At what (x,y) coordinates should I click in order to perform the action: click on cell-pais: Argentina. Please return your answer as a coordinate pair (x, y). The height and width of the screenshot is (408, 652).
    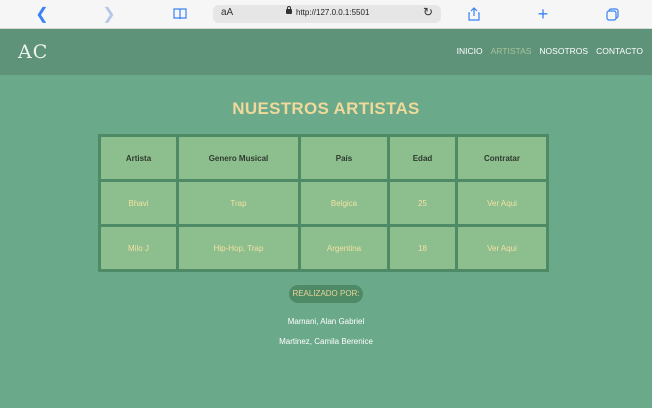
    Looking at the image, I should click on (344, 248).